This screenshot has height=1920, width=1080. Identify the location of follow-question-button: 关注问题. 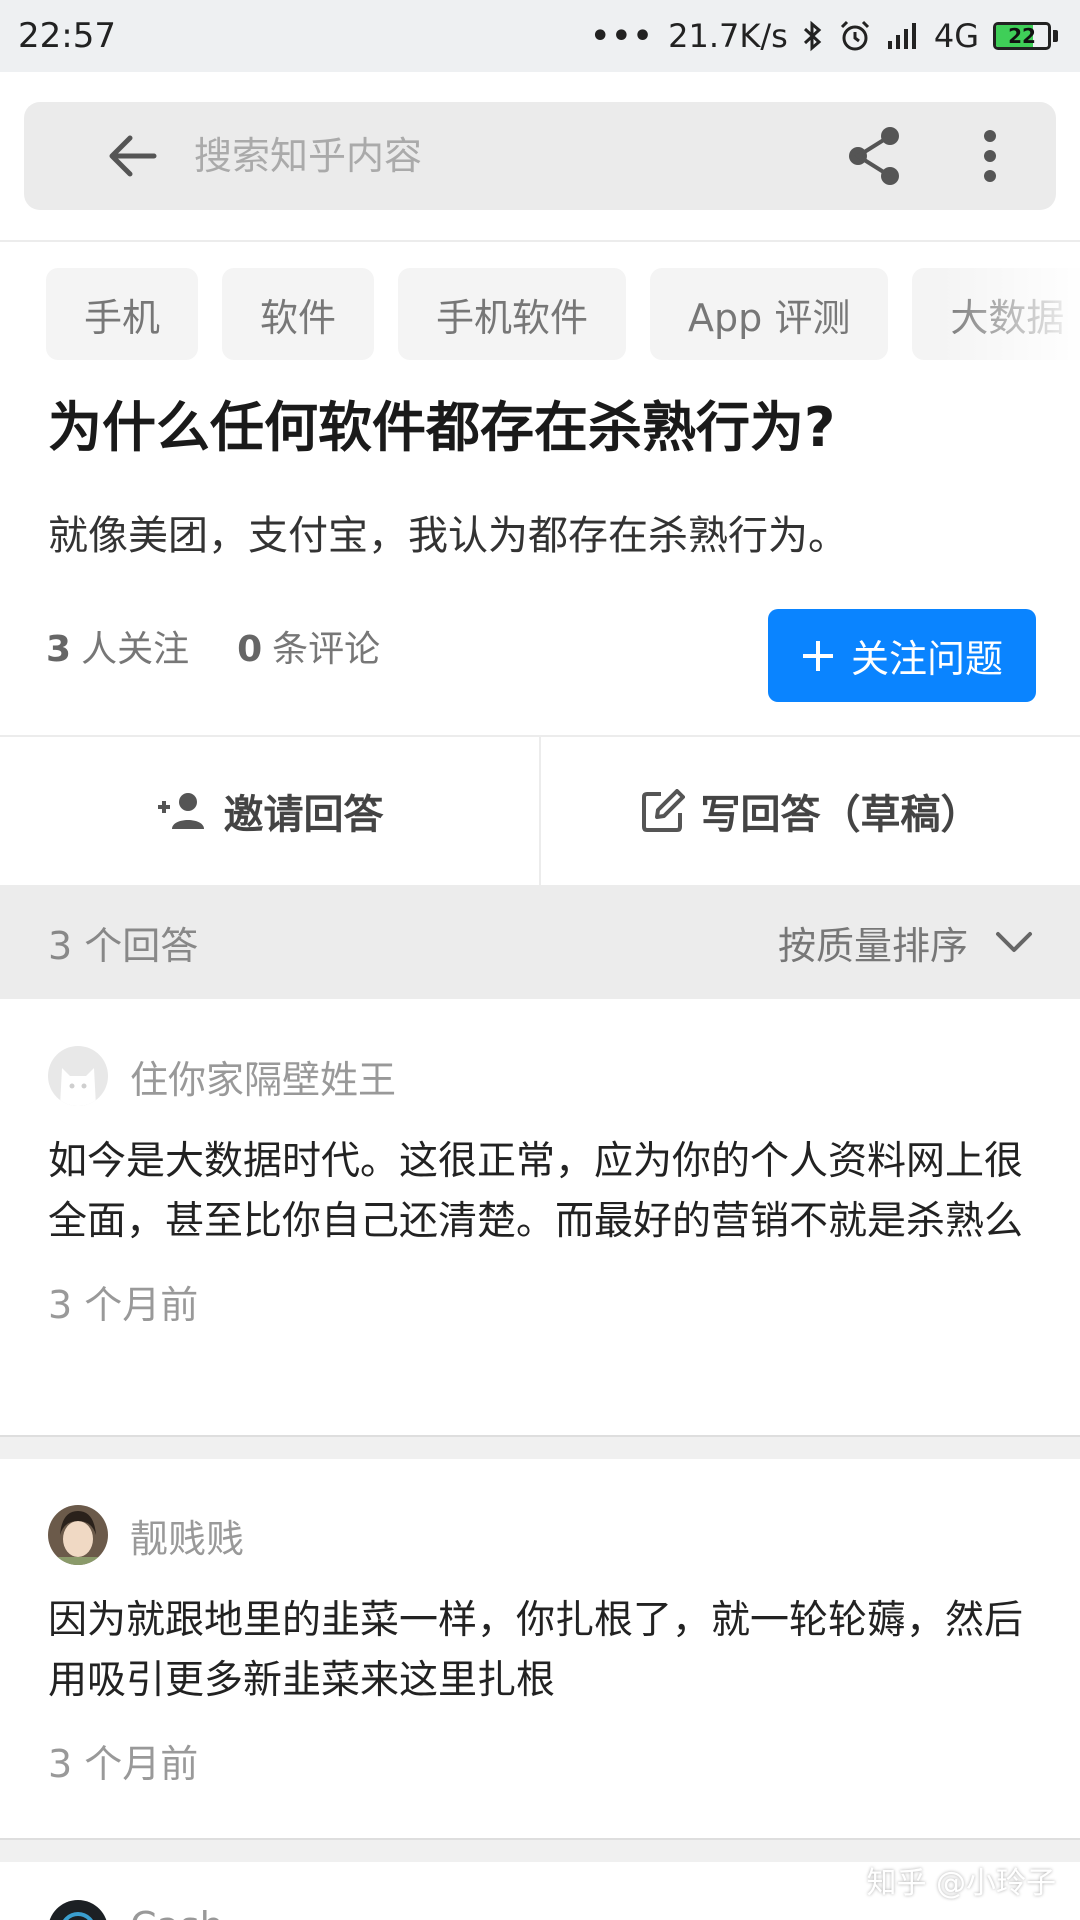
(902, 655).